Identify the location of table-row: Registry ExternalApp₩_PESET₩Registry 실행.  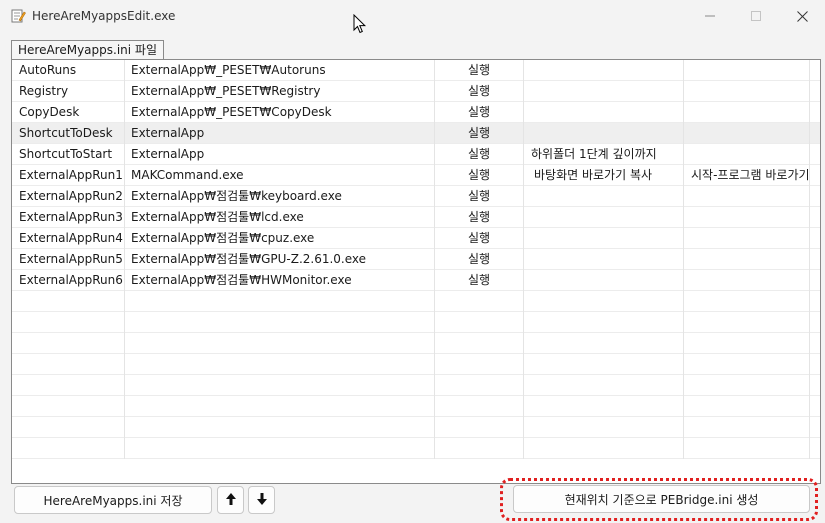
(416, 91).